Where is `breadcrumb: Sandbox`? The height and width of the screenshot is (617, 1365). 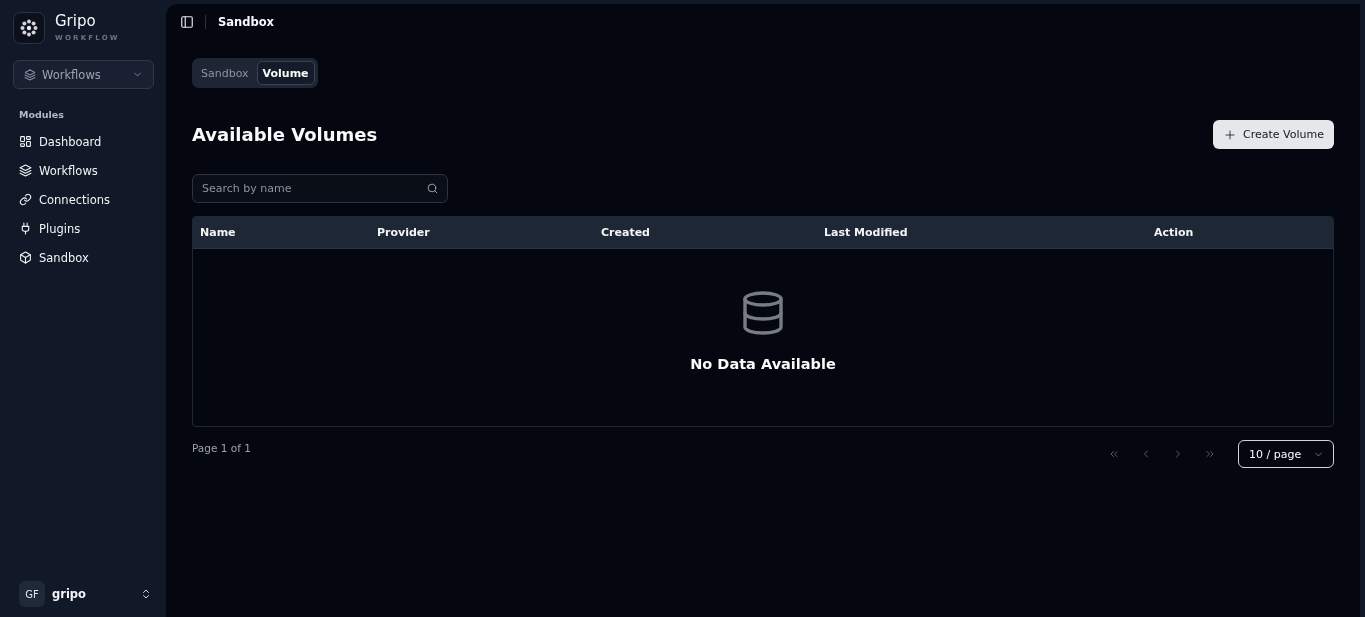 breadcrumb: Sandbox is located at coordinates (246, 22).